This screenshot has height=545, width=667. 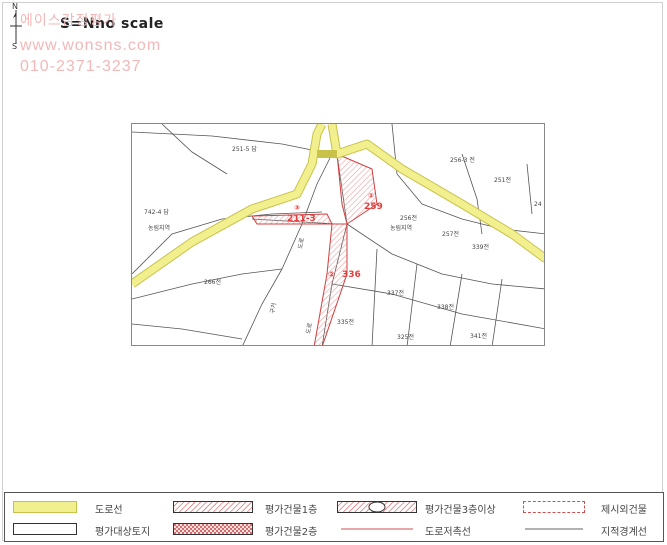 I want to click on legend-label: 제시외건물, so click(x=624, y=510).